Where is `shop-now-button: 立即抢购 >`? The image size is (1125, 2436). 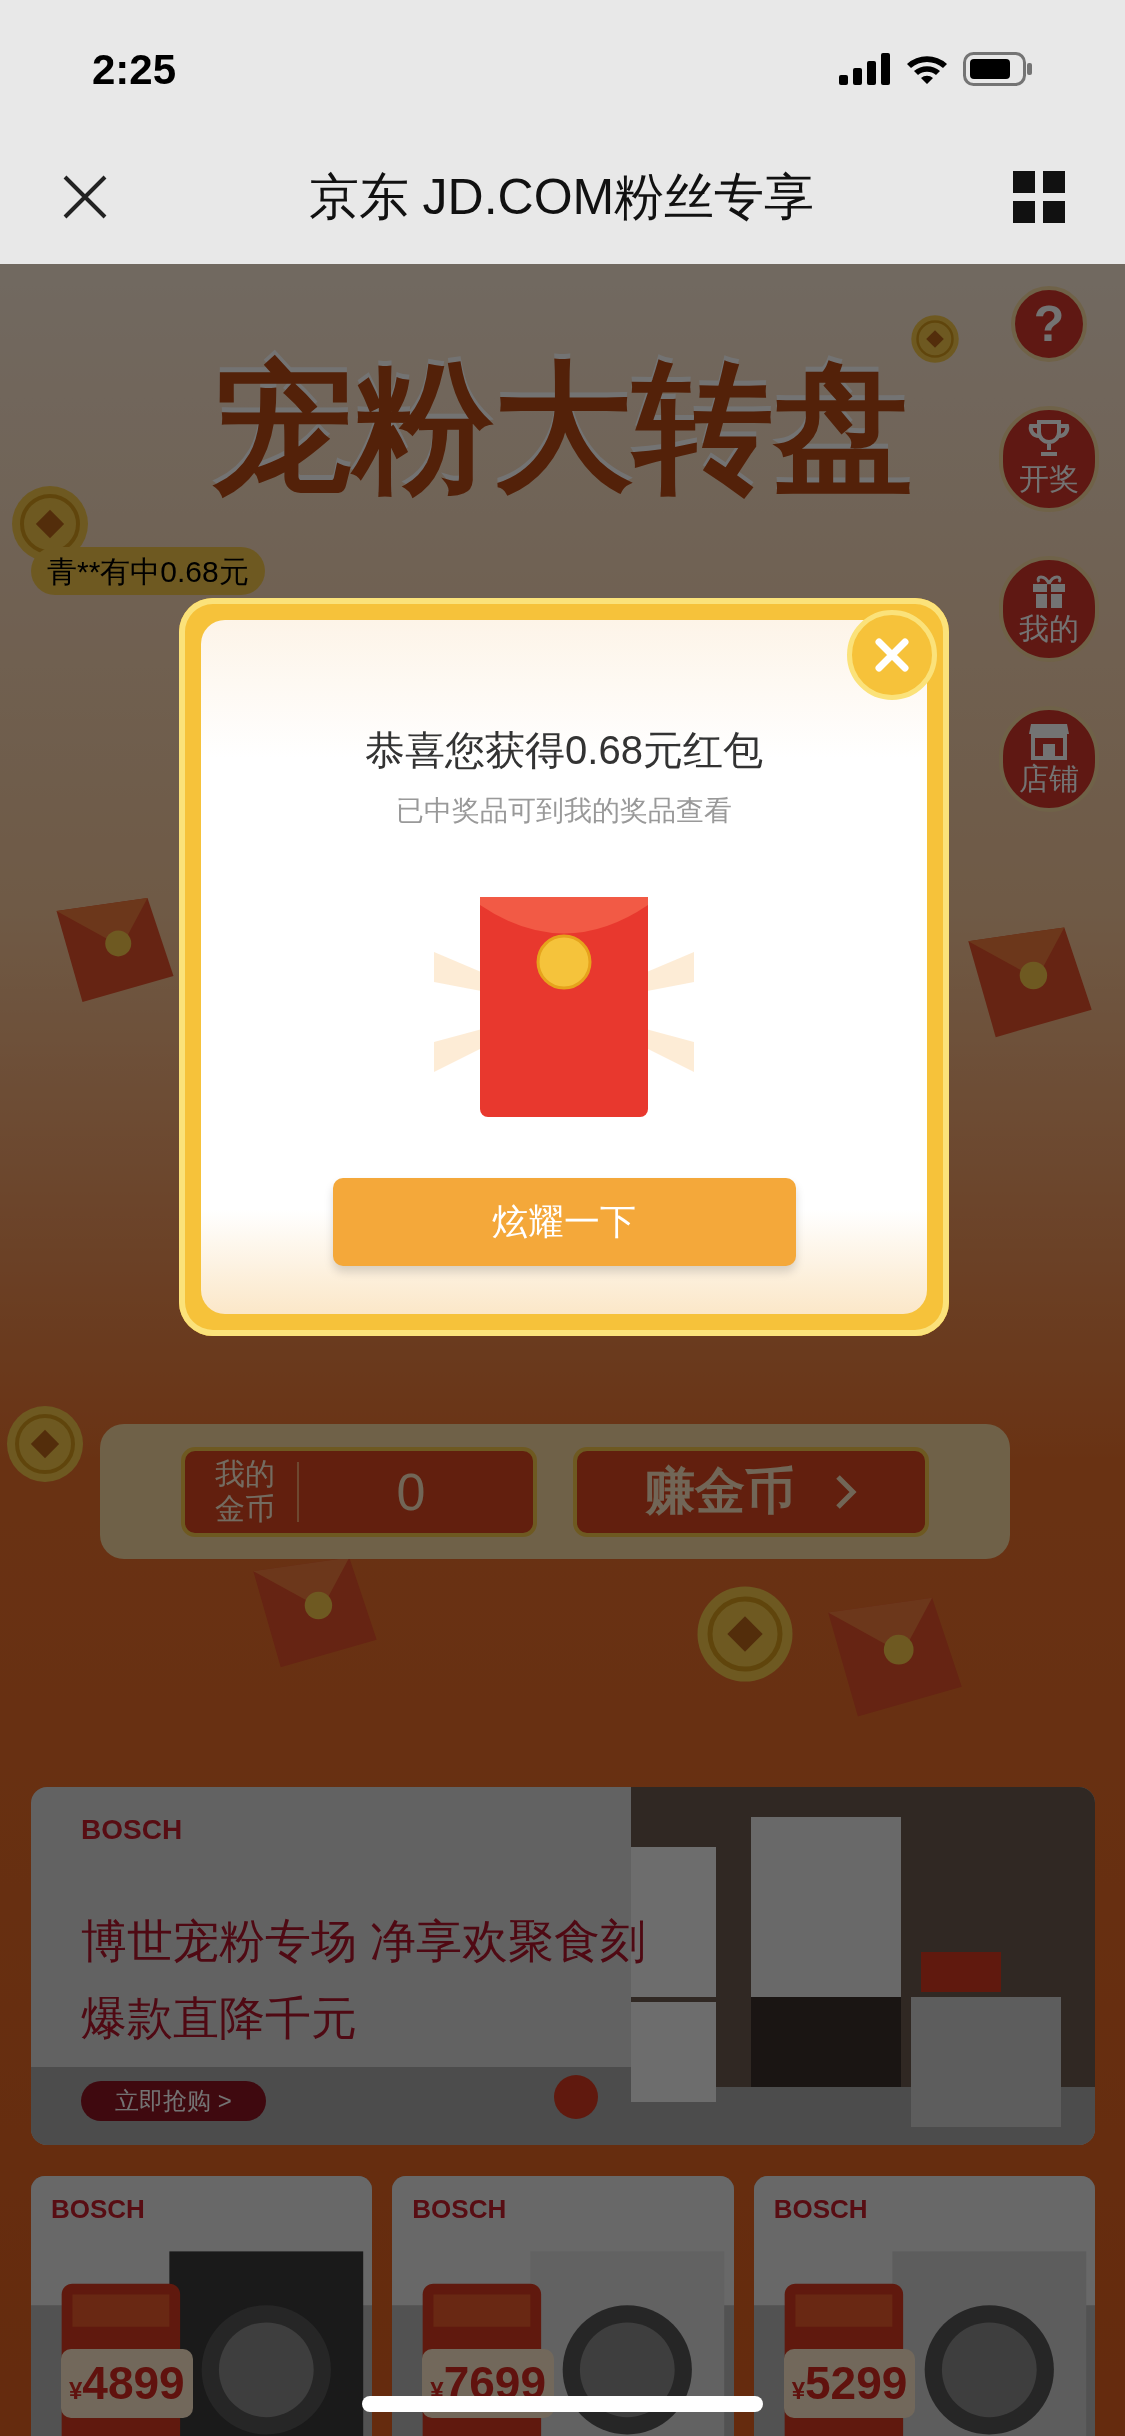
shop-now-button: 立即抢购 > is located at coordinates (173, 2101).